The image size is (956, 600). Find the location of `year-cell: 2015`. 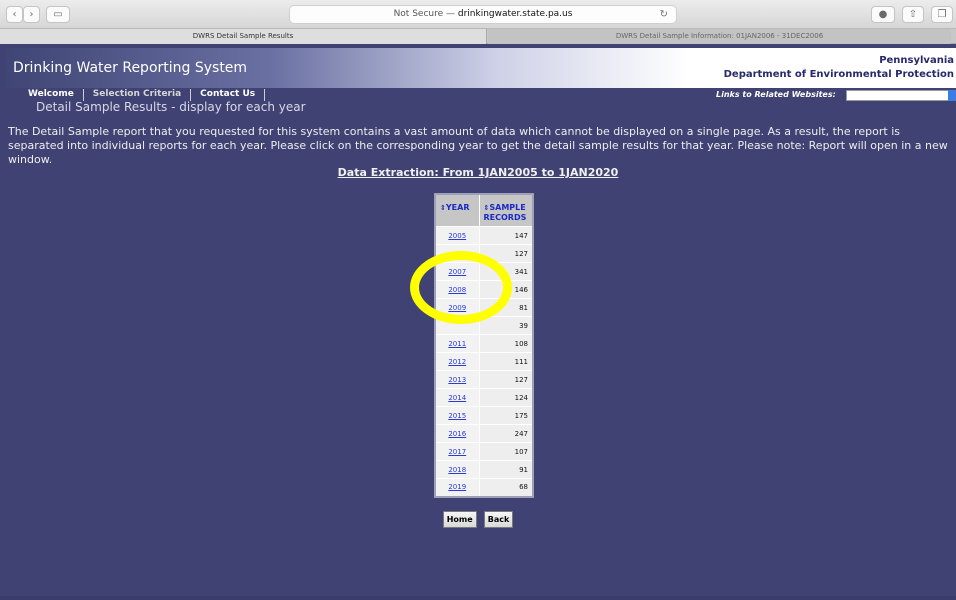

year-cell: 2015 is located at coordinates (457, 415).